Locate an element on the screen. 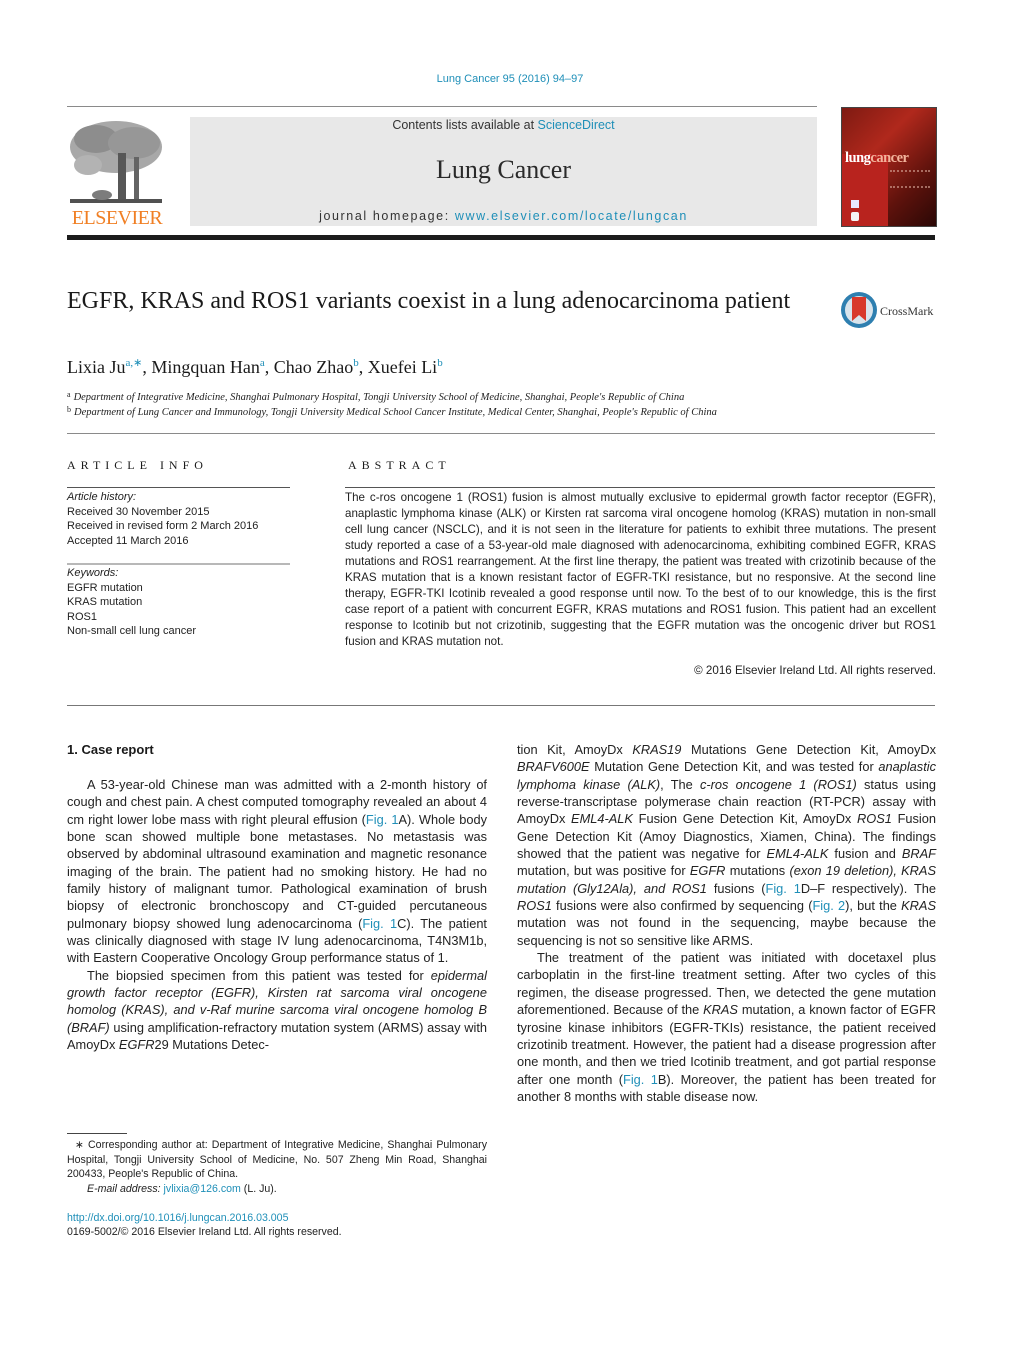 The image size is (1020, 1351). contents-prefix: Contents lists available at is located at coordinates (465, 125).